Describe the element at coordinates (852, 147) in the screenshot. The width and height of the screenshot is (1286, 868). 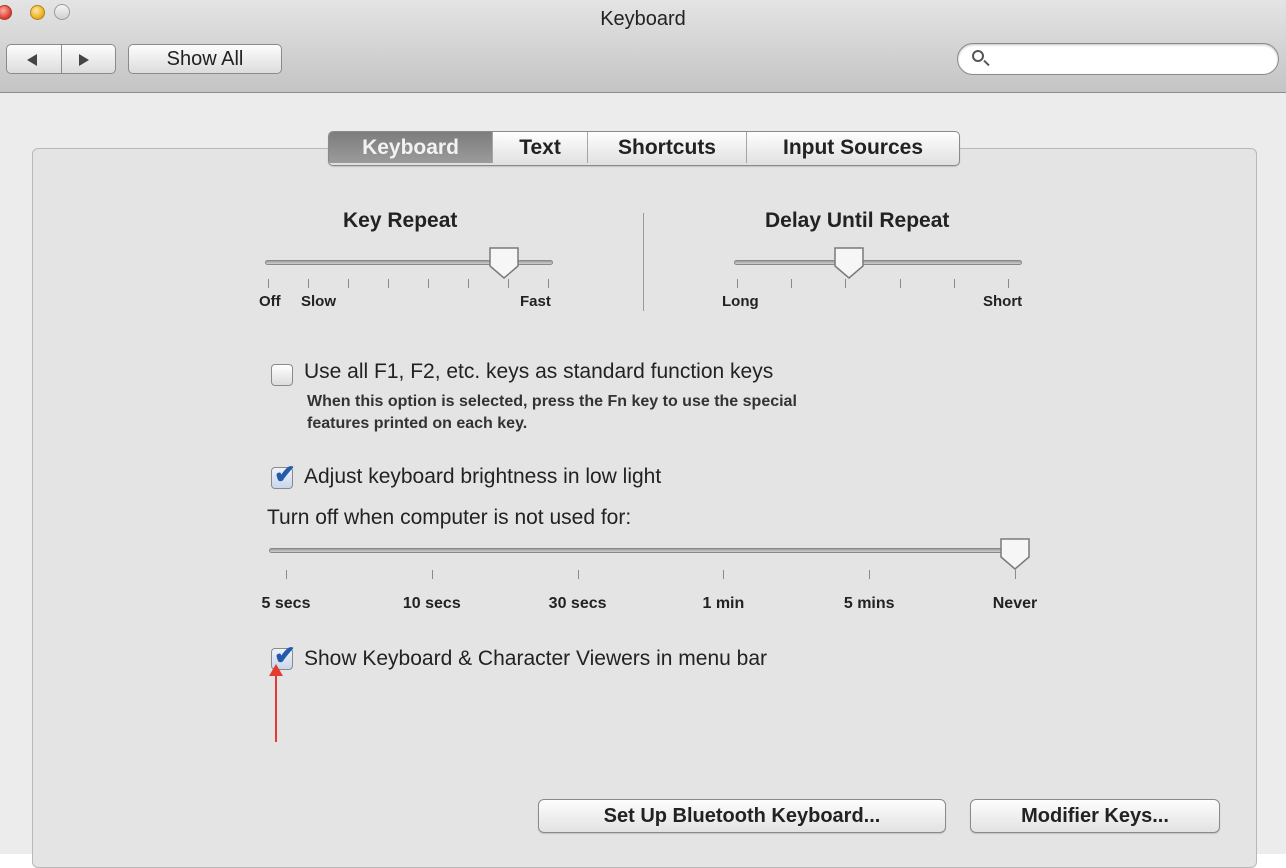
I see `tab-input-sources: Input Sources` at that location.